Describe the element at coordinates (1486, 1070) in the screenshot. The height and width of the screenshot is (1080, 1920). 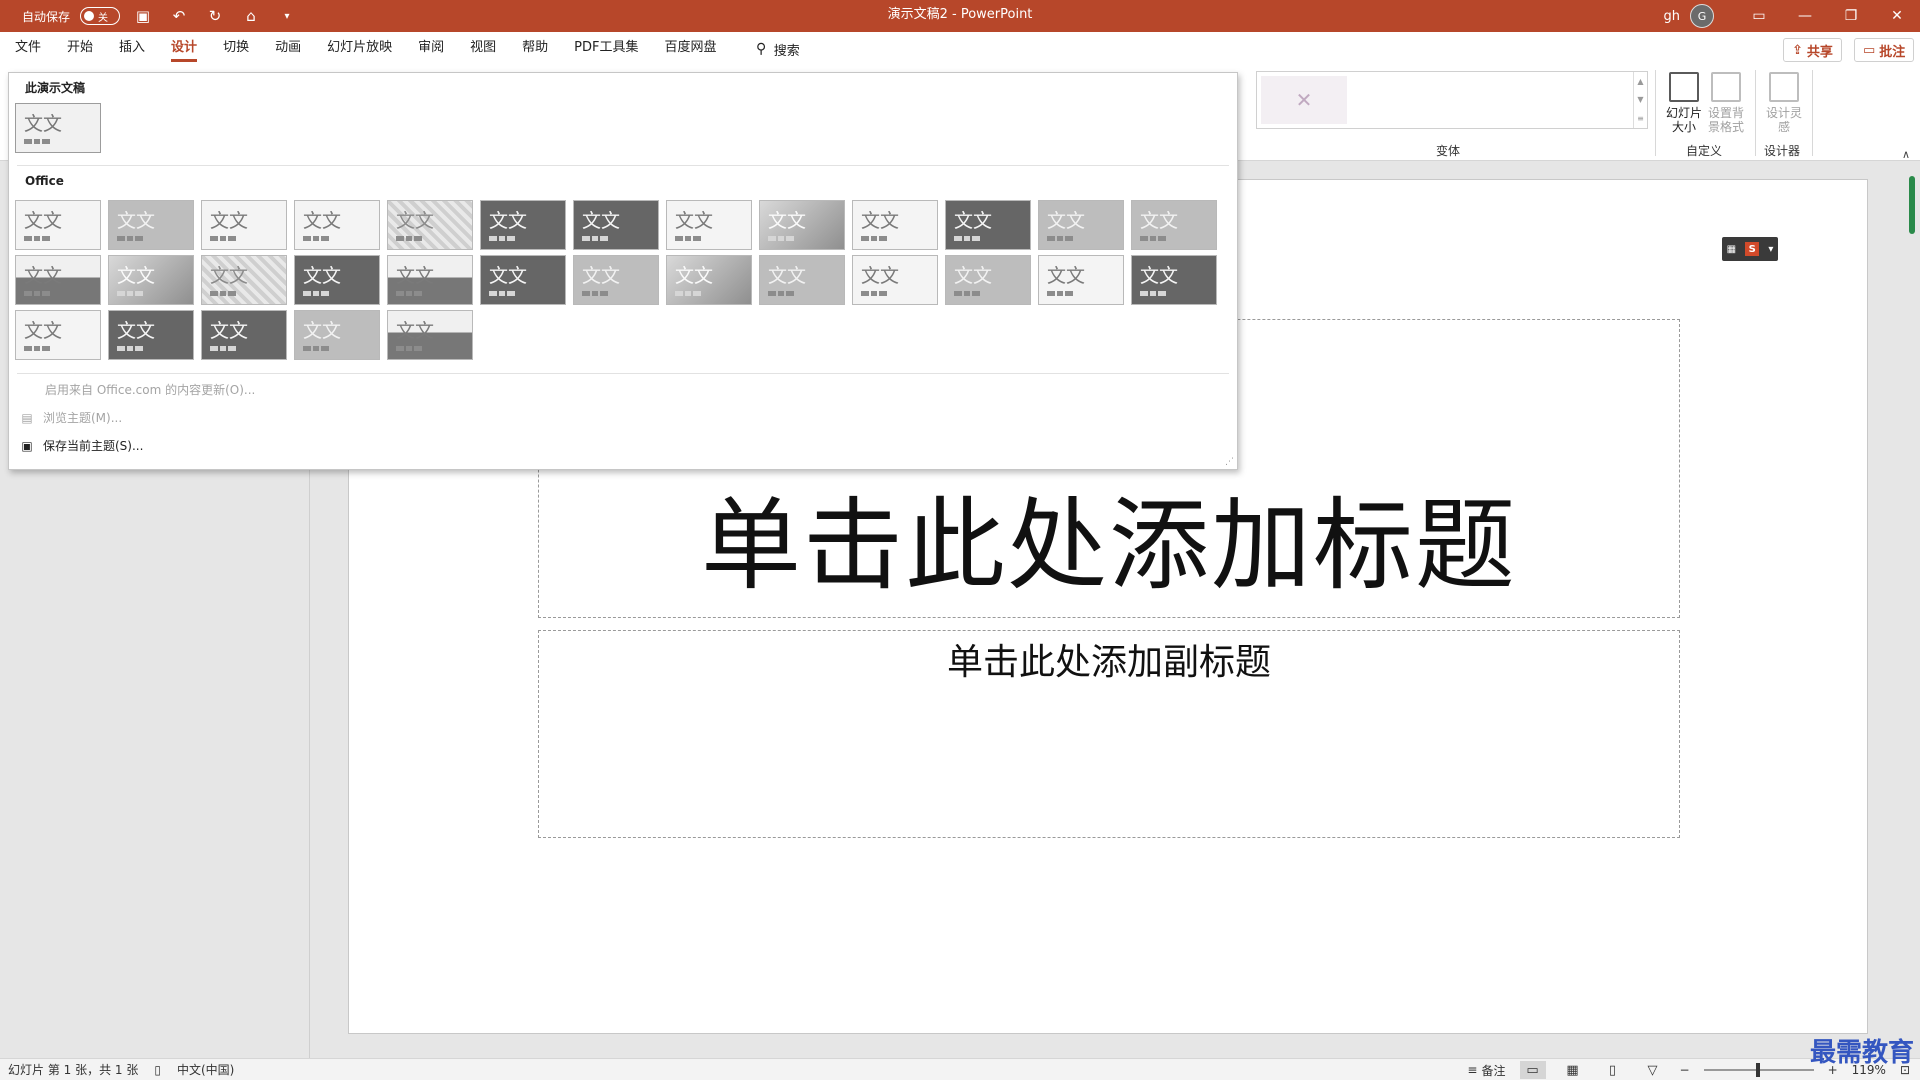
I see `notes-button: ≡ 备注` at that location.